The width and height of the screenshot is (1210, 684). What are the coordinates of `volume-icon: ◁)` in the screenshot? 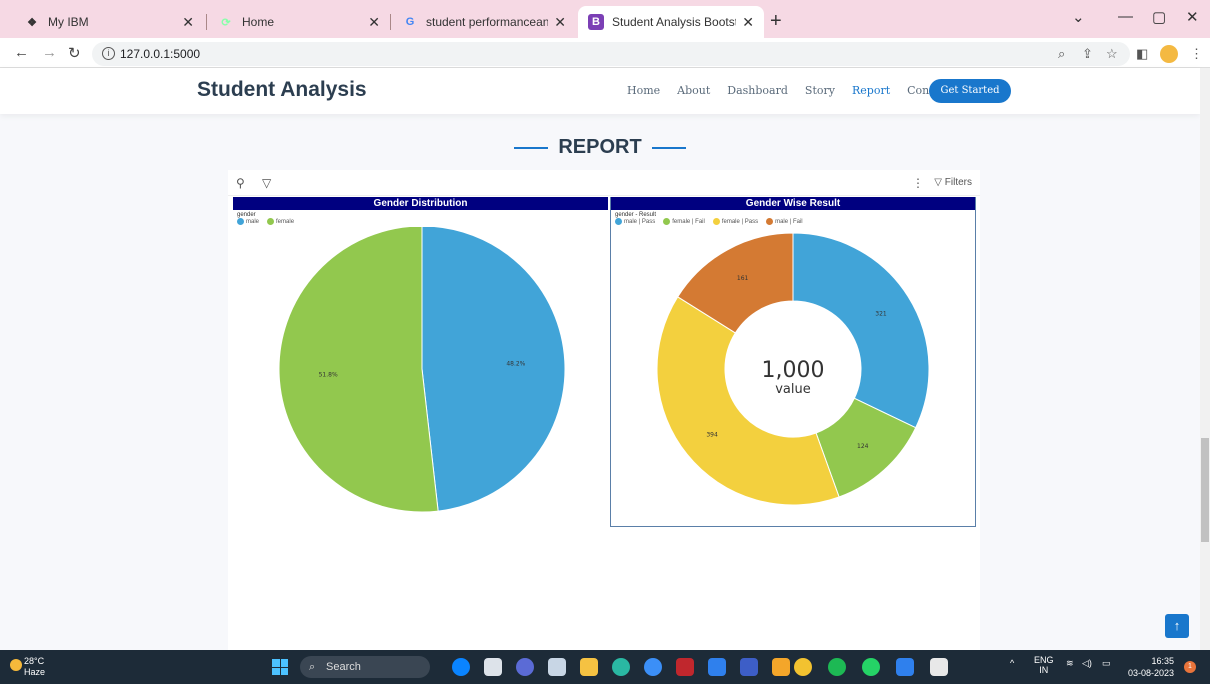 It's located at (1087, 663).